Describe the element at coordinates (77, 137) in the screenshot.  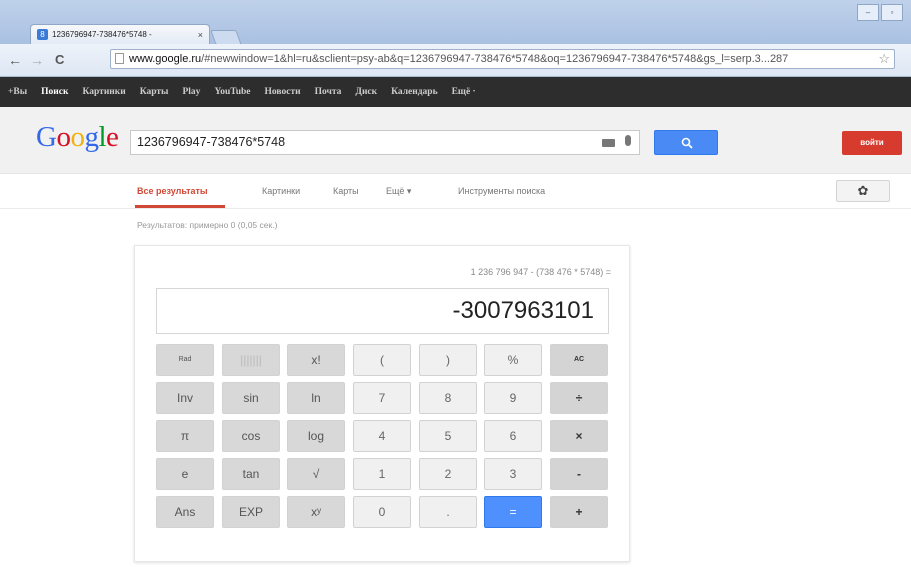
I see `google-logo: Google` at that location.